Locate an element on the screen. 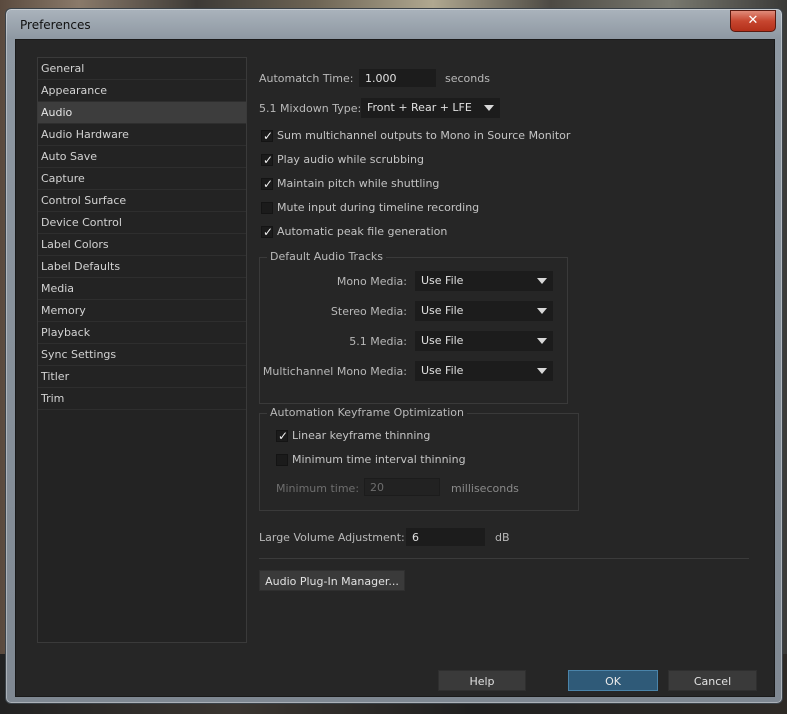 Image resolution: width=787 pixels, height=714 pixels. mixdown-type-value: Front + Rear + LFE is located at coordinates (419, 107).